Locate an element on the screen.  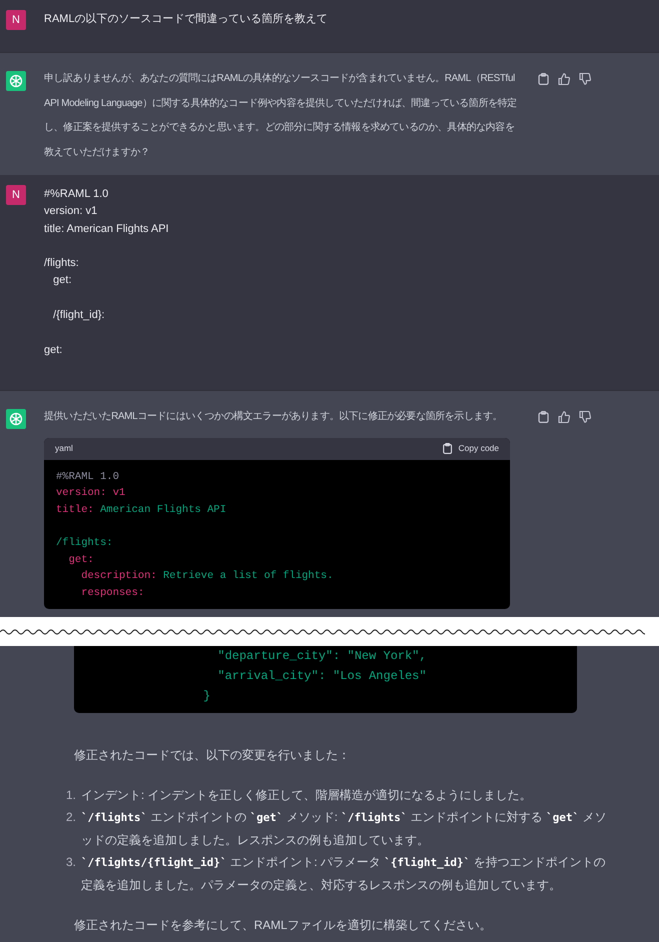
code-line: "departure_city": "New York", is located at coordinates (322, 656).